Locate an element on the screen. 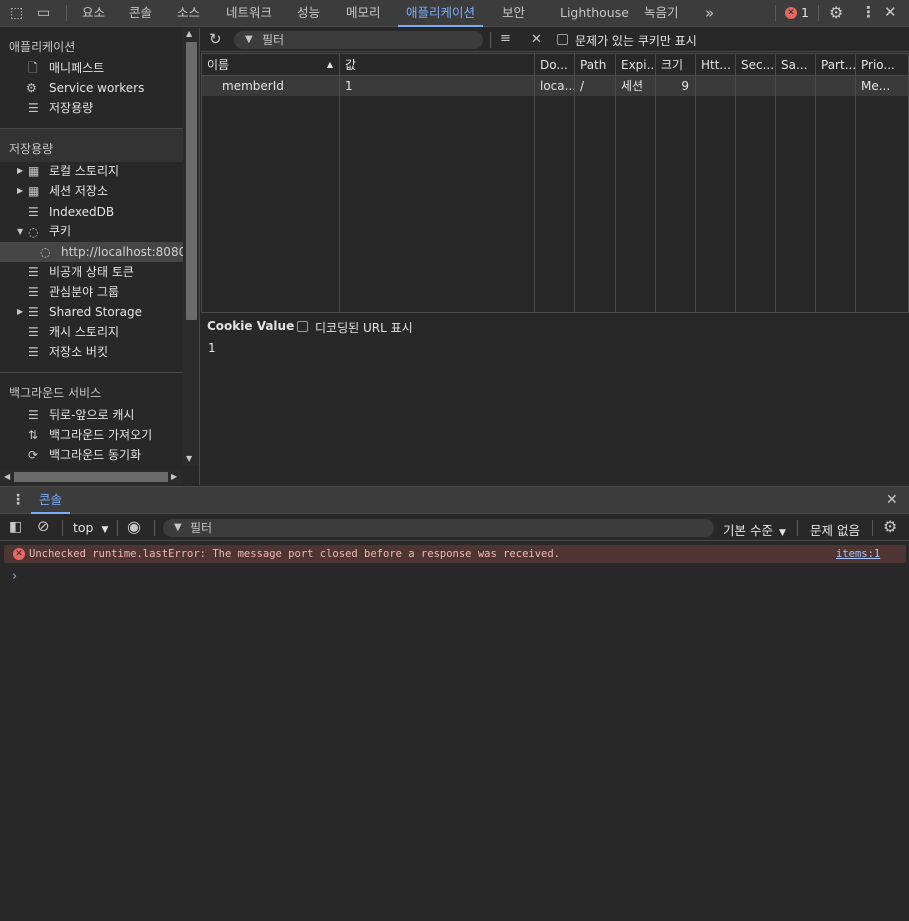  cookie-filter-input: ▼ 필터 is located at coordinates (358, 40).